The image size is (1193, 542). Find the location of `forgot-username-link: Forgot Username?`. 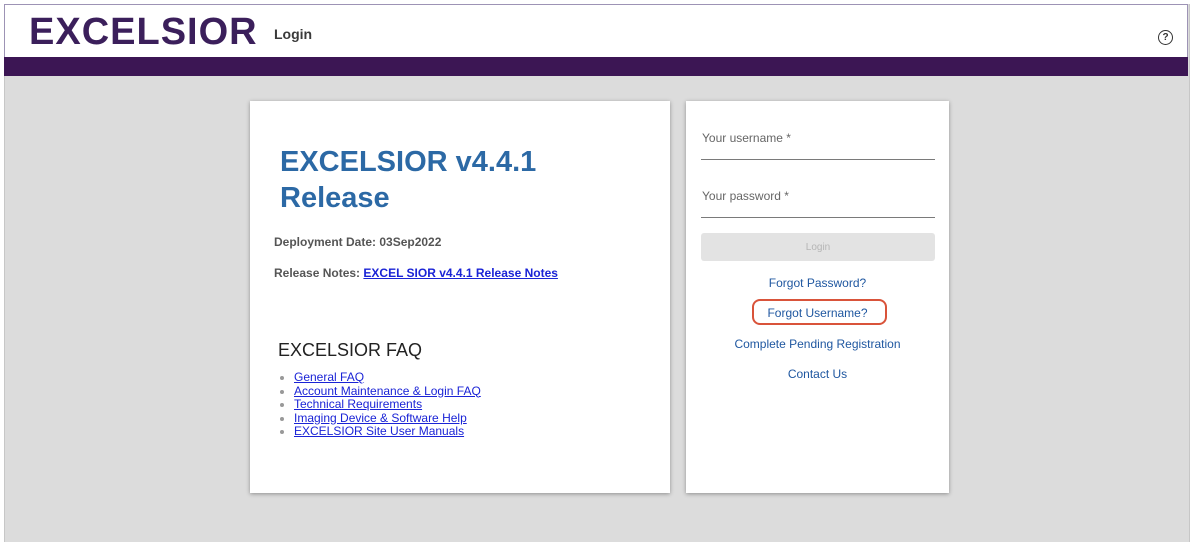

forgot-username-link: Forgot Username? is located at coordinates (817, 313).